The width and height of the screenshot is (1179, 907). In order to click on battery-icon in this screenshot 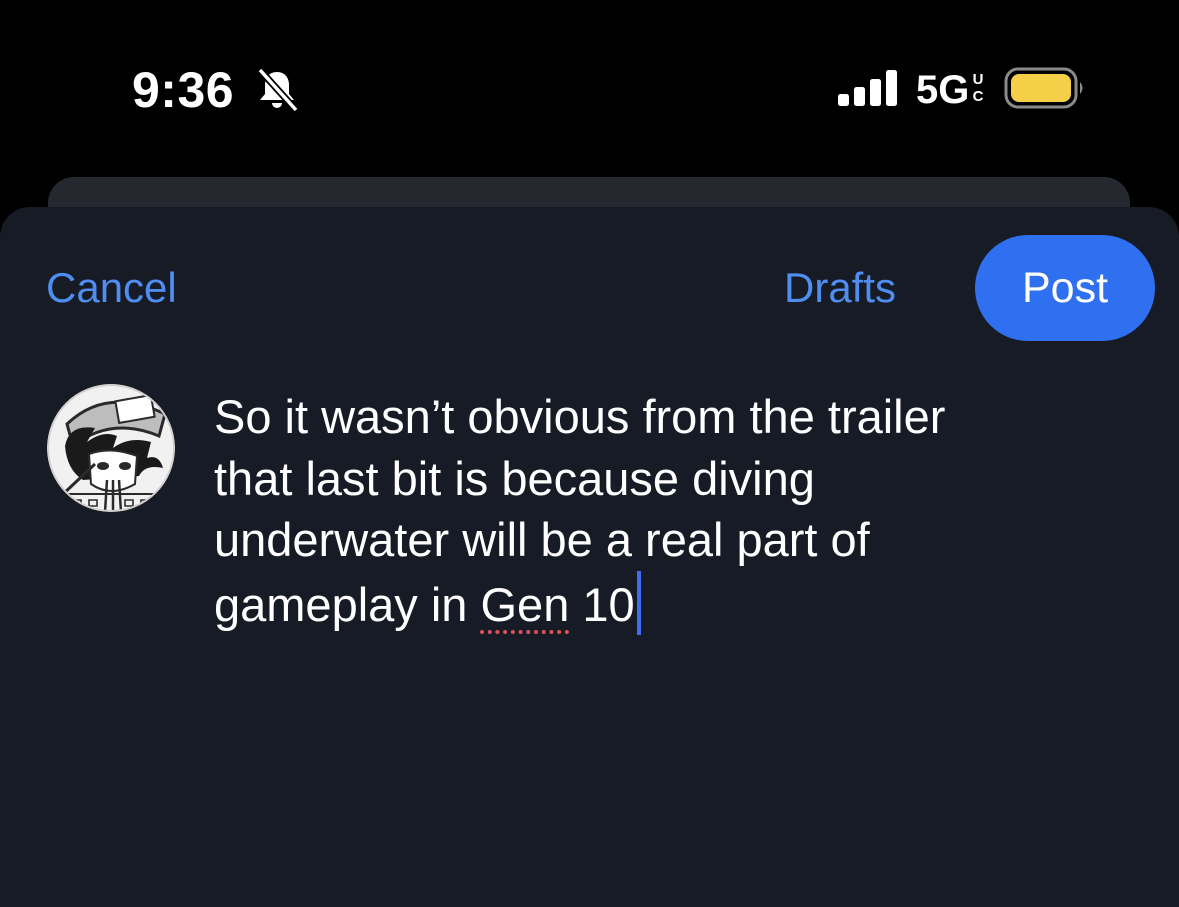, I will do `click(1043, 88)`.